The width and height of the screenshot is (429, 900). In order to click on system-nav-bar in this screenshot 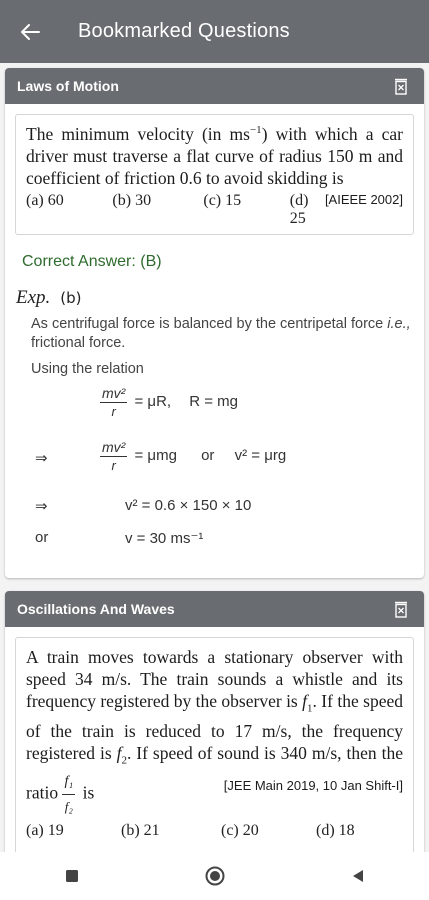, I will do `click(214, 876)`.